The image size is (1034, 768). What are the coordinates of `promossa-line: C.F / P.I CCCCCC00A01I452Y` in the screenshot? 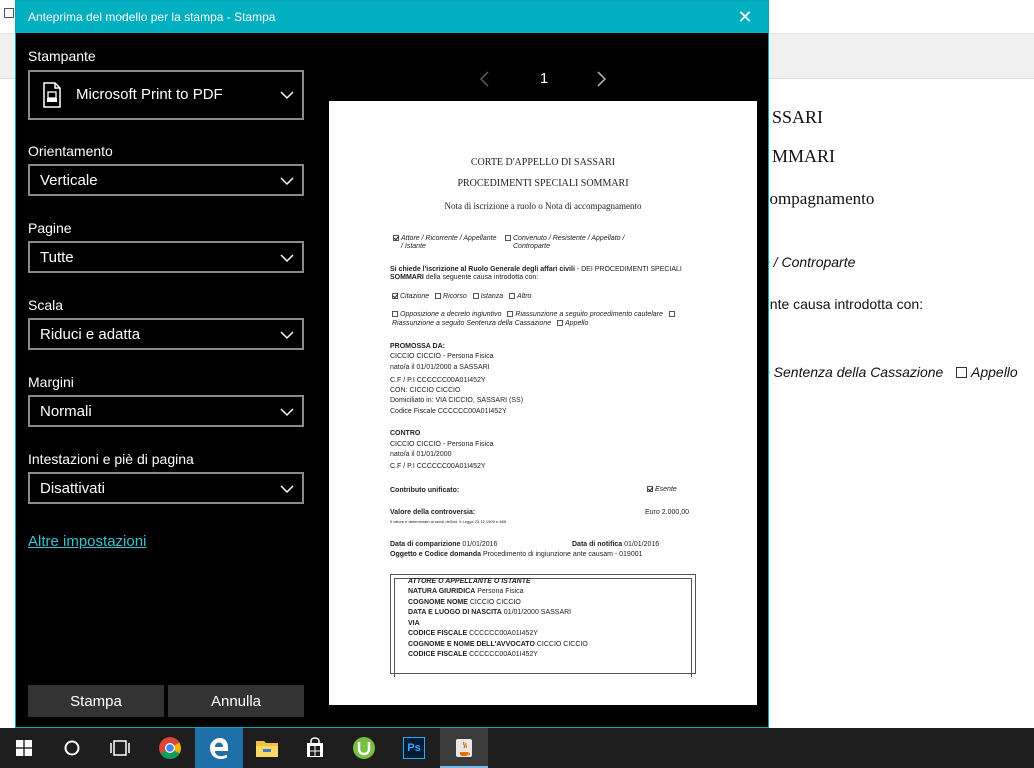 It's located at (438, 380).